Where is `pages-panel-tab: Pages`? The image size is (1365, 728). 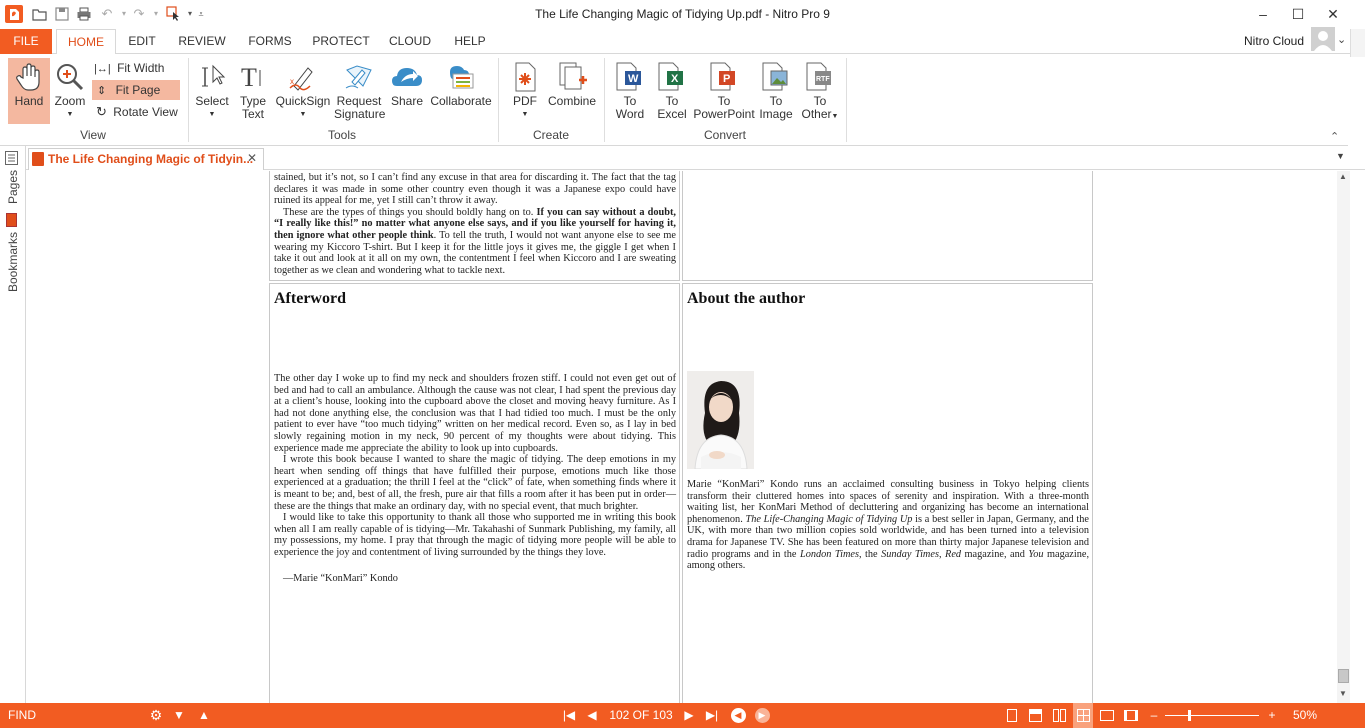 pages-panel-tab: Pages is located at coordinates (13, 187).